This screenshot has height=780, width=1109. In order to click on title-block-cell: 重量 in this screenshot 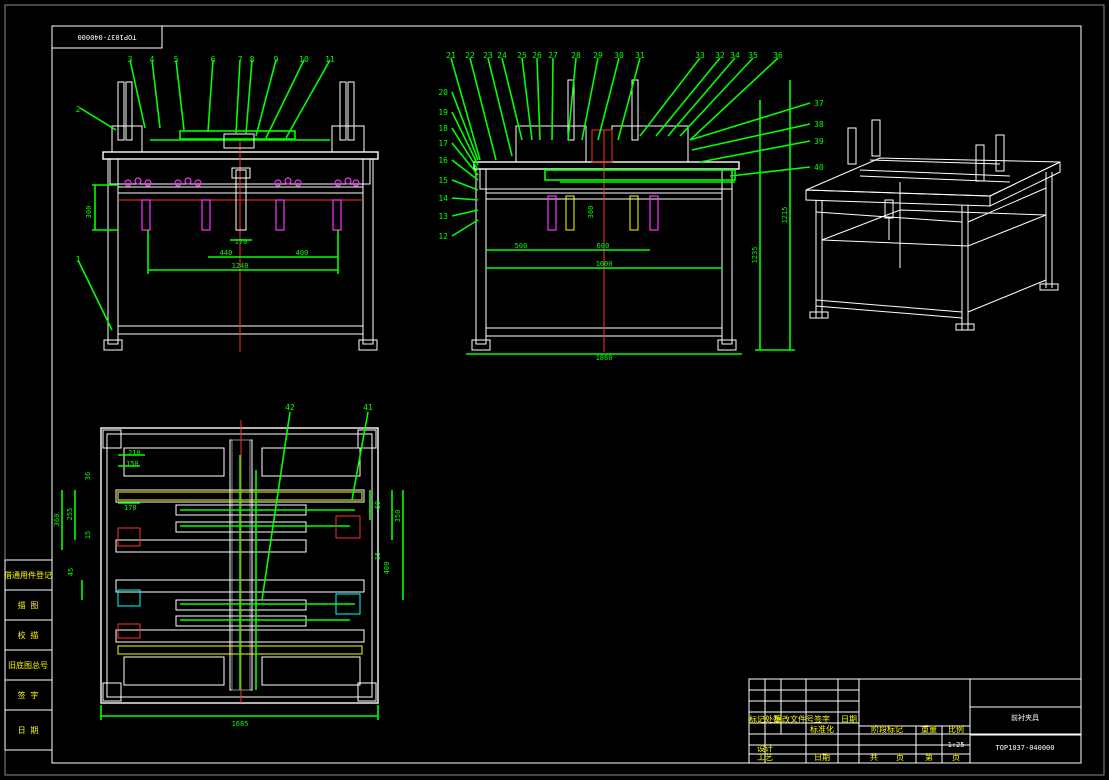, I will do `click(929, 729)`.